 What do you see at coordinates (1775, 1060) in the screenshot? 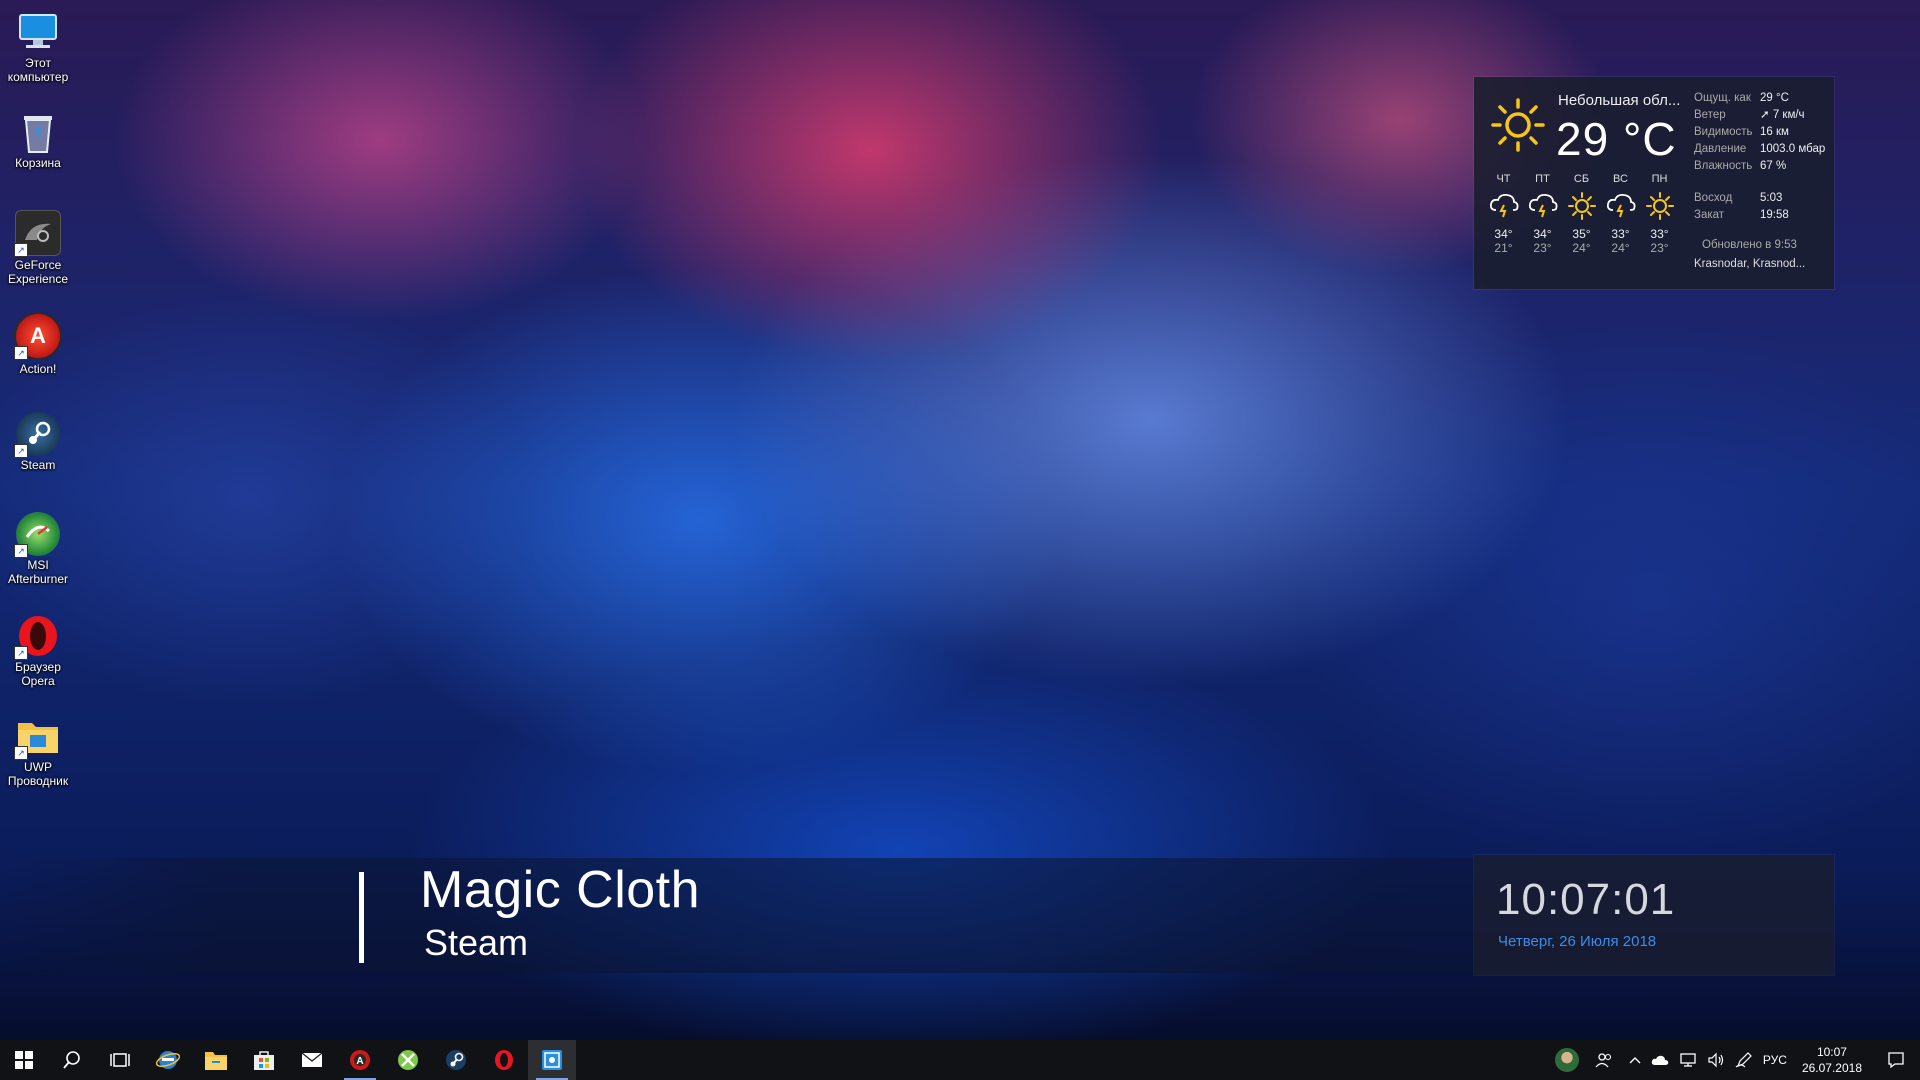
I see `tray-language: РУС` at bounding box center [1775, 1060].